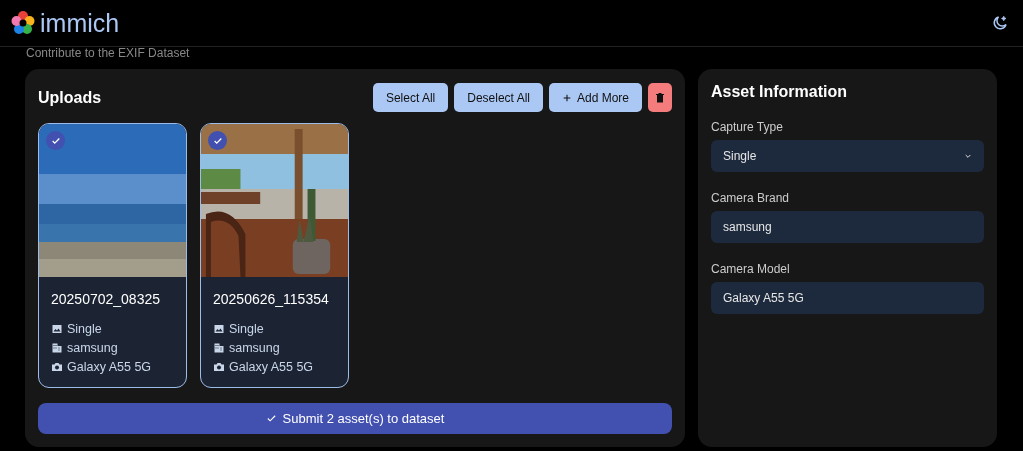 The image size is (1023, 451). Describe the element at coordinates (595, 97) in the screenshot. I see `add-more-button: Add More` at that location.